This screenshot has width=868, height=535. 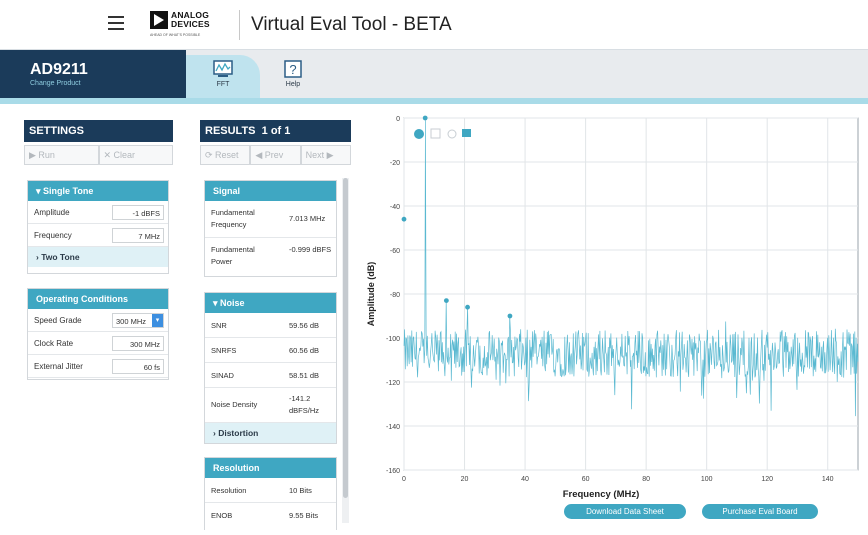 What do you see at coordinates (116, 23) in the screenshot?
I see `menu-icon` at bounding box center [116, 23].